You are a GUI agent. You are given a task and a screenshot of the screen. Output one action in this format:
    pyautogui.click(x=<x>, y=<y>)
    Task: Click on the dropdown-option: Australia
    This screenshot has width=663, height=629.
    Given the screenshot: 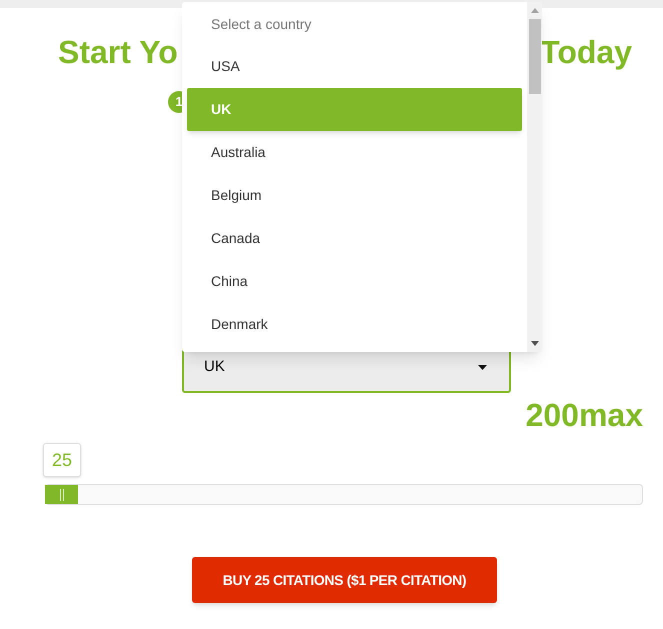 What is the action you would take?
    pyautogui.click(x=354, y=152)
    